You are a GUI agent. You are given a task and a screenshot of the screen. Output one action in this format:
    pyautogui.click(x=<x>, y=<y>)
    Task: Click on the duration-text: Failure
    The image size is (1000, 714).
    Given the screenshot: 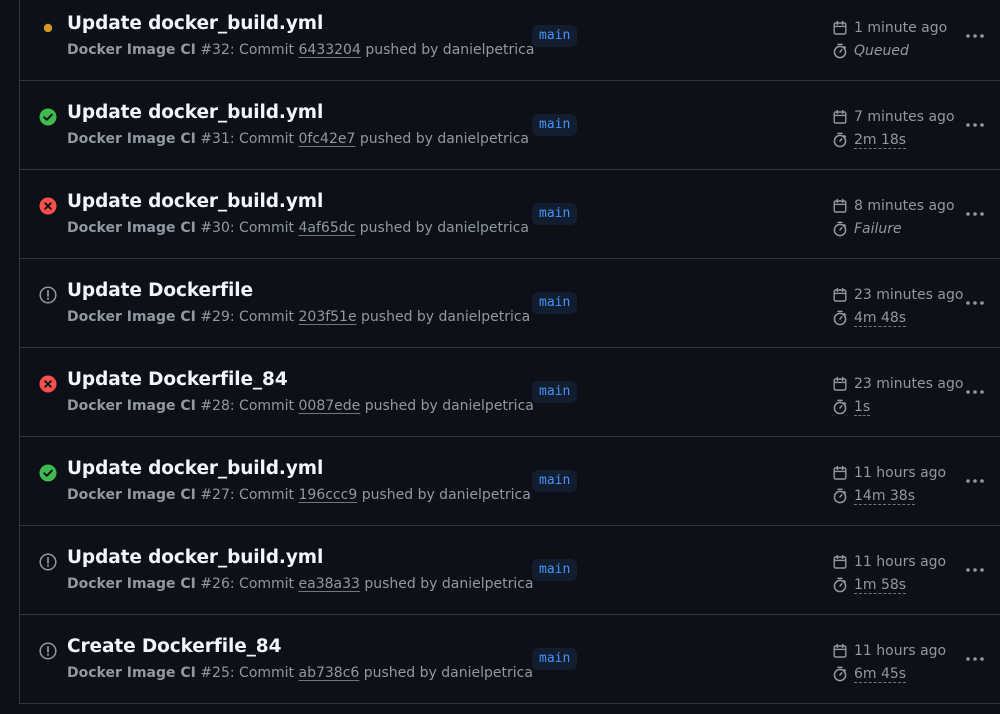 What is the action you would take?
    pyautogui.click(x=878, y=229)
    